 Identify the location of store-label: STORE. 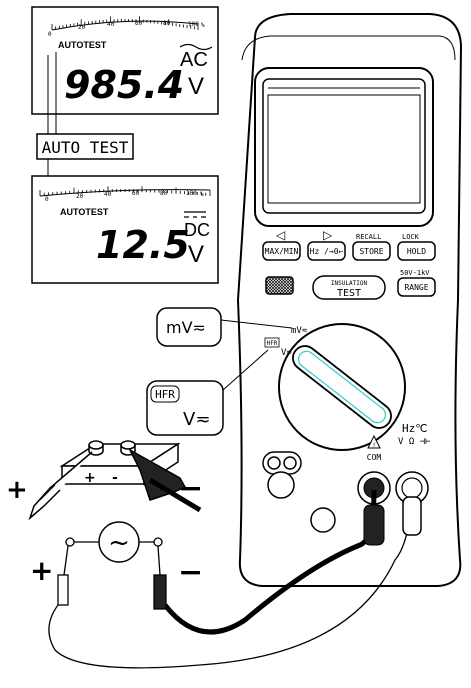
(371, 251).